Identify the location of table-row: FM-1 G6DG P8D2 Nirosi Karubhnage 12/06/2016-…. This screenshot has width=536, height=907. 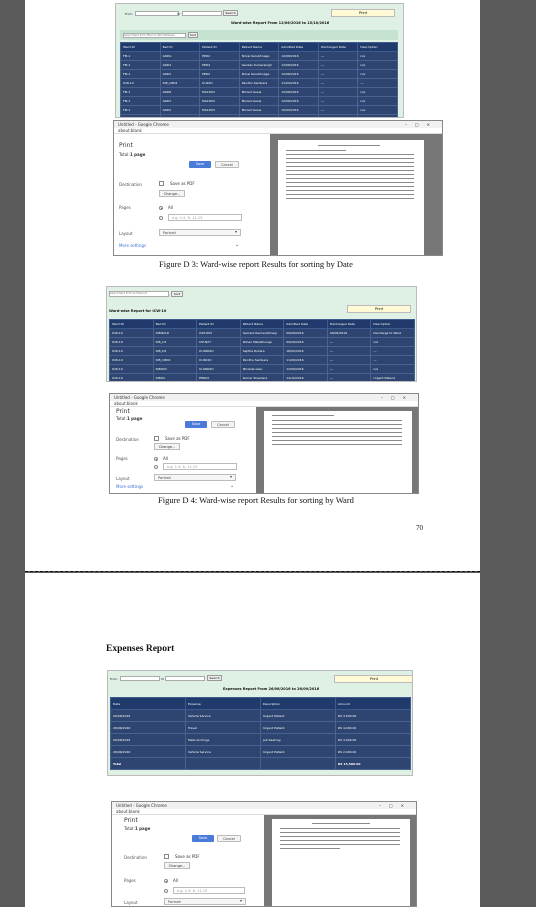
(259, 56).